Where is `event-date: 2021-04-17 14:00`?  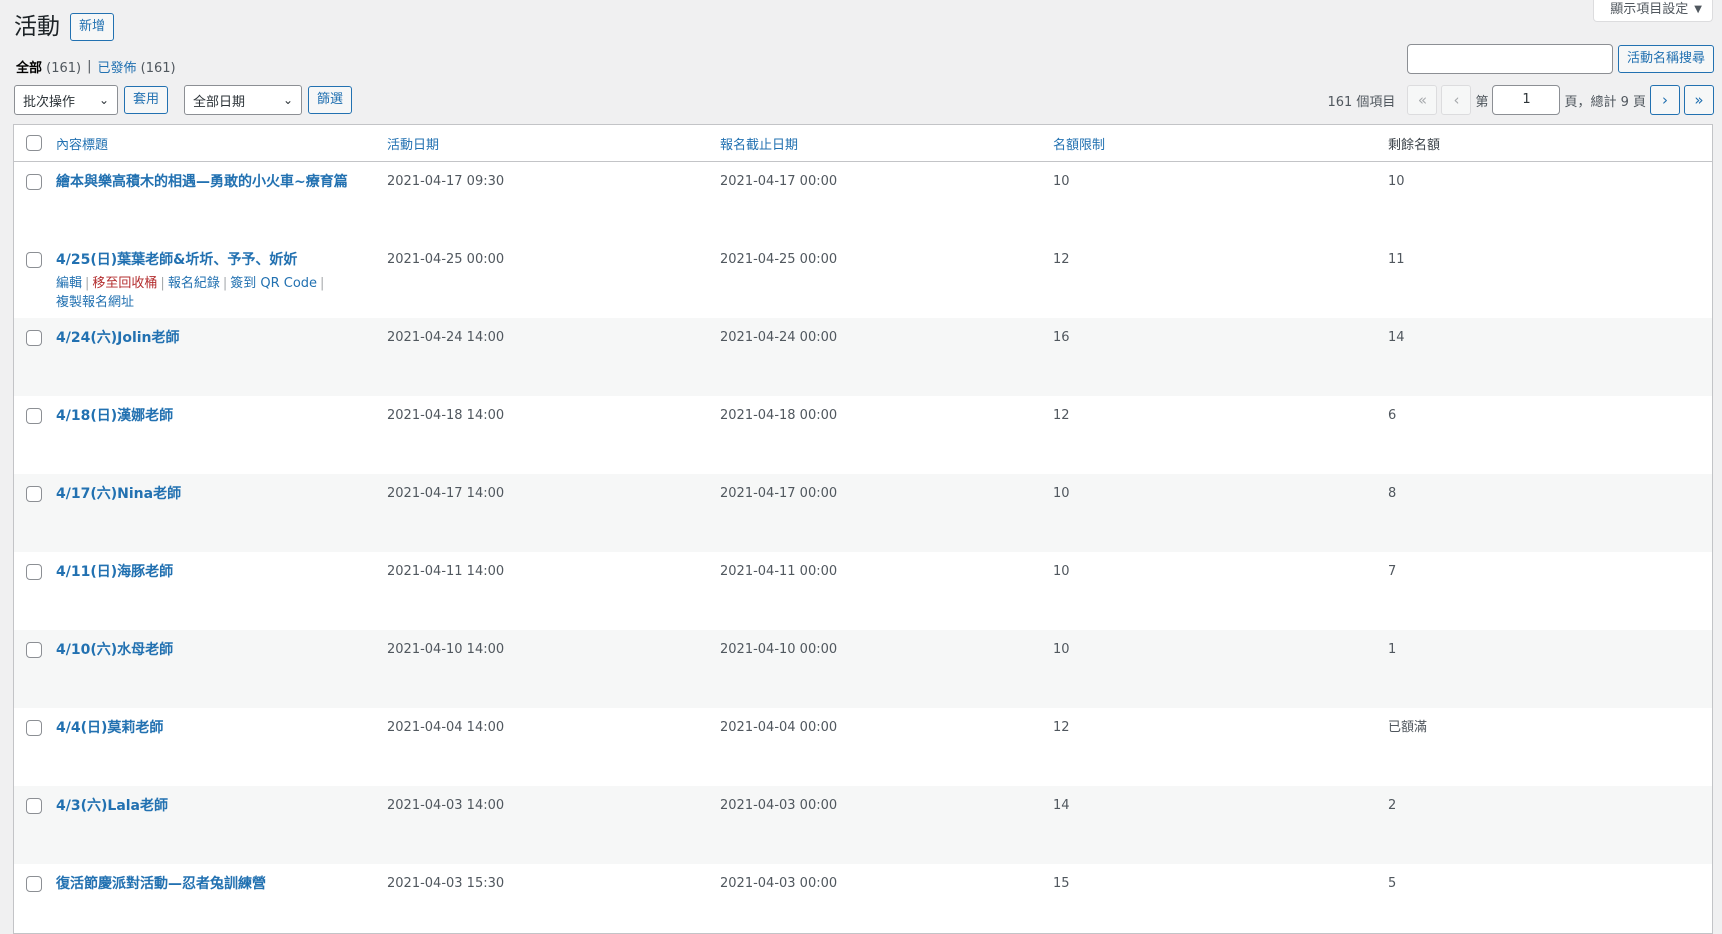 event-date: 2021-04-17 14:00 is located at coordinates (446, 493).